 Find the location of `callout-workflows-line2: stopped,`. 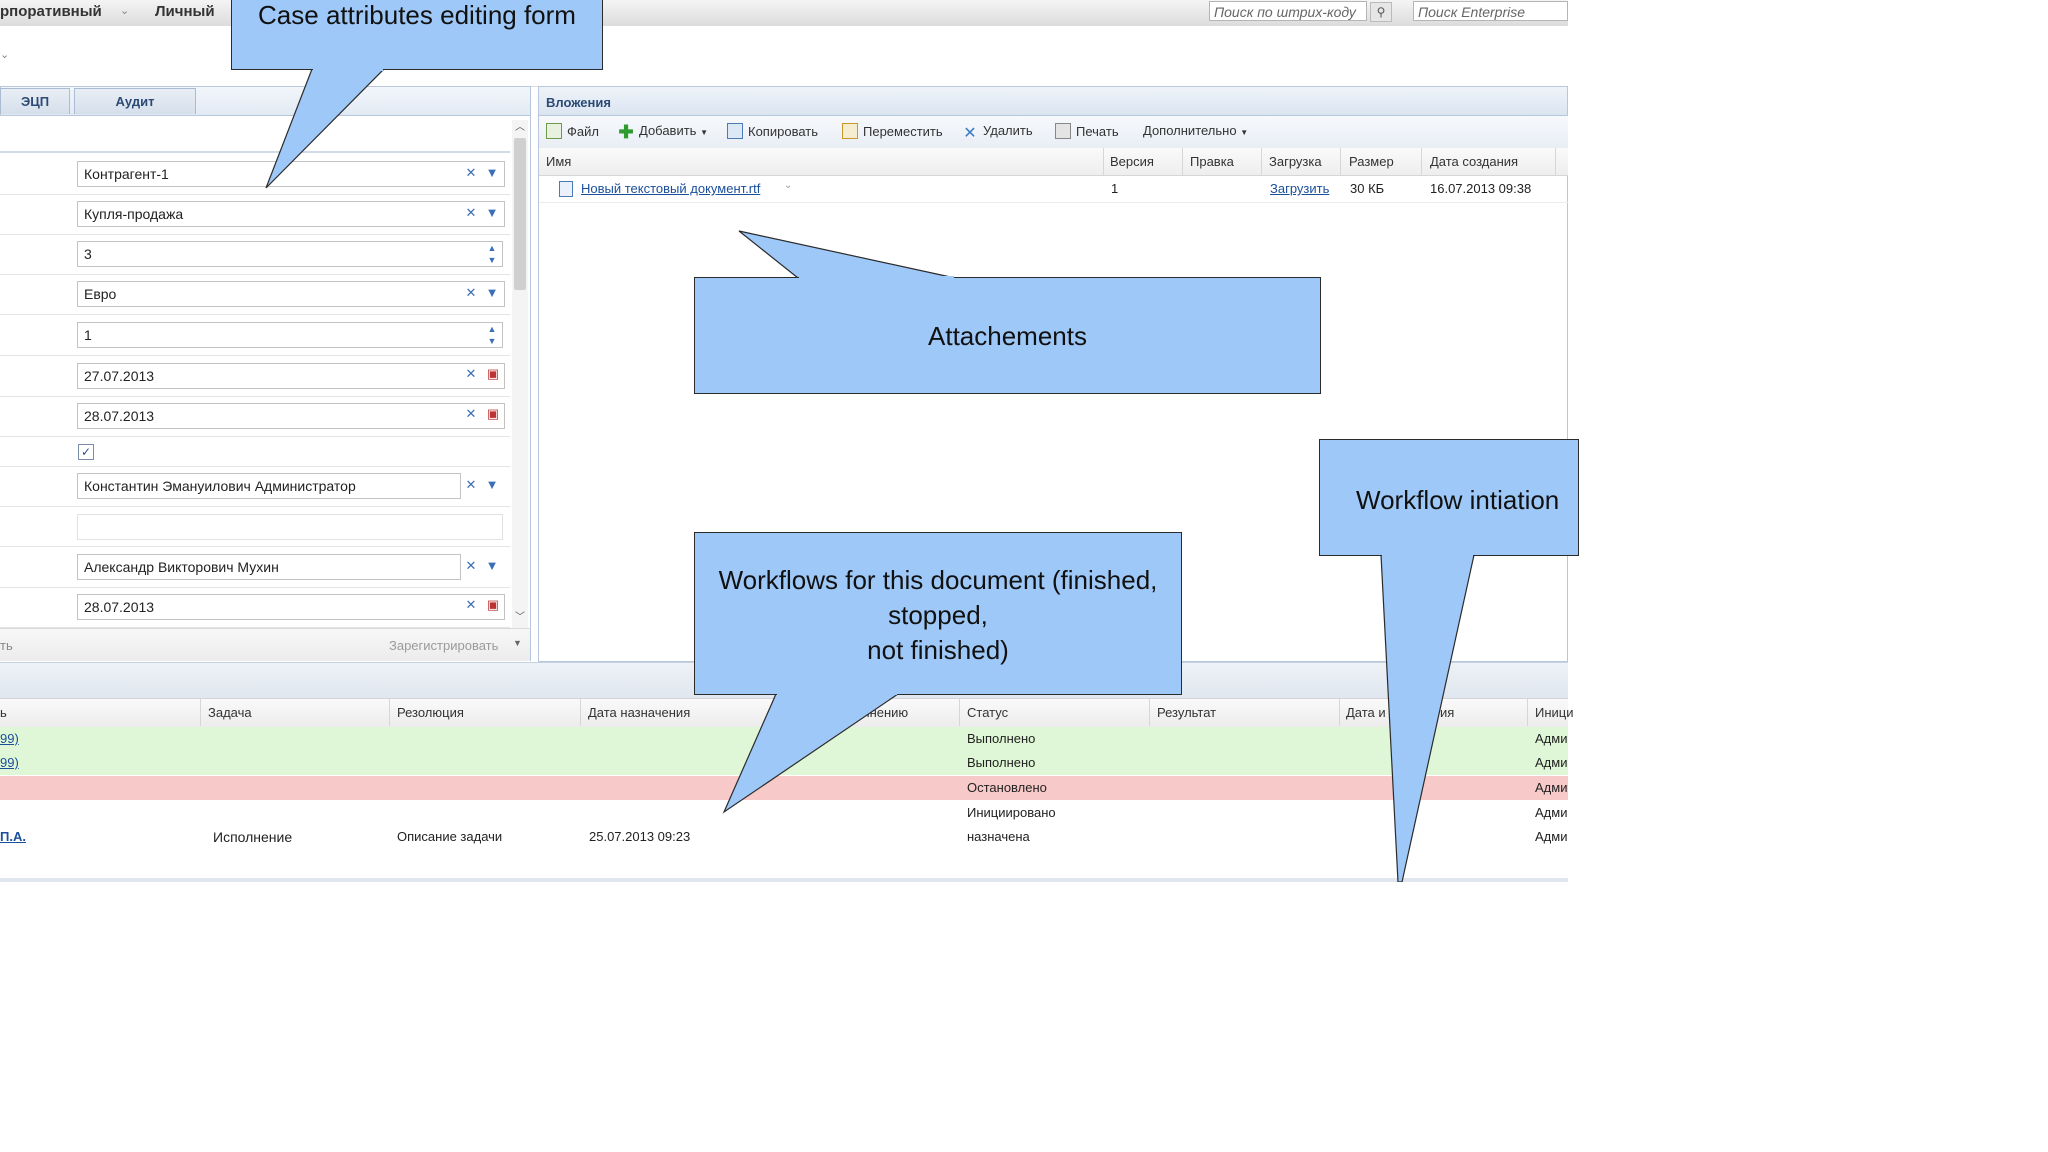

callout-workflows-line2: stopped, is located at coordinates (938, 615).